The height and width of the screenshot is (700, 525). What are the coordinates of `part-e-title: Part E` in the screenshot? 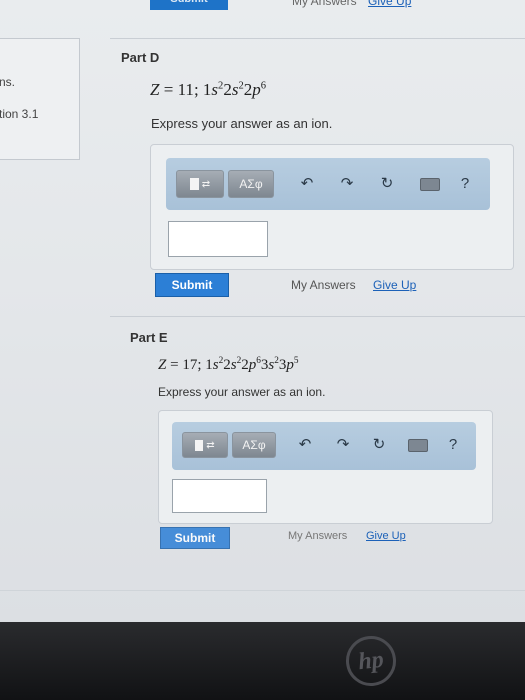 It's located at (149, 337).